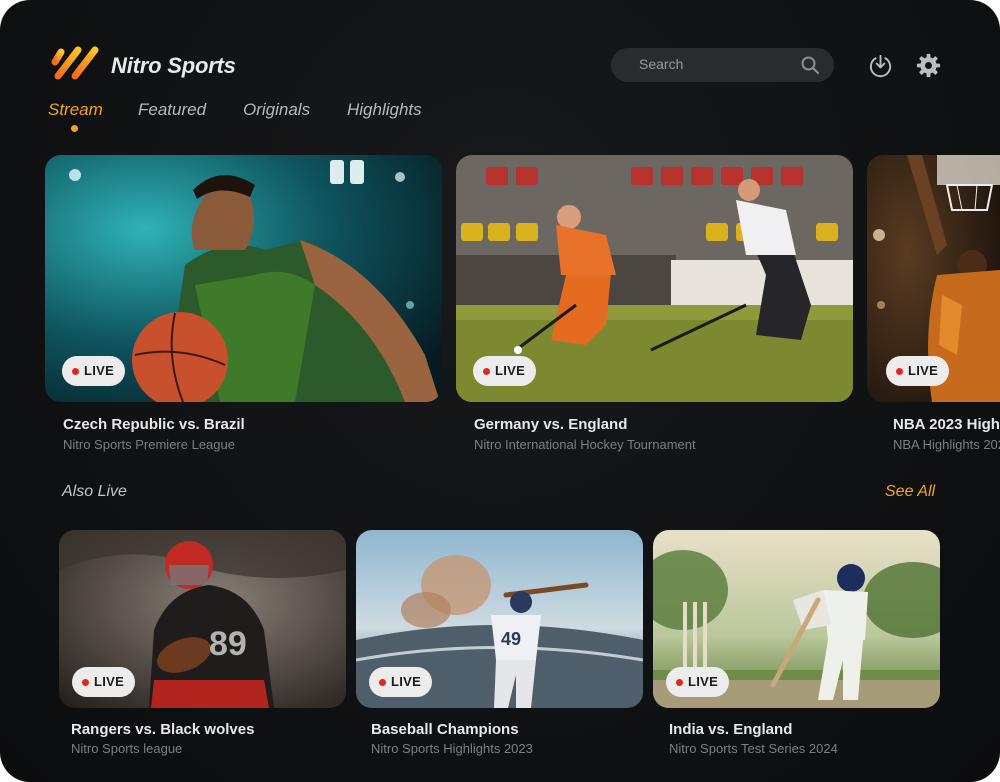 The width and height of the screenshot is (1000, 782). What do you see at coordinates (810, 65) in the screenshot?
I see `search-icon` at bounding box center [810, 65].